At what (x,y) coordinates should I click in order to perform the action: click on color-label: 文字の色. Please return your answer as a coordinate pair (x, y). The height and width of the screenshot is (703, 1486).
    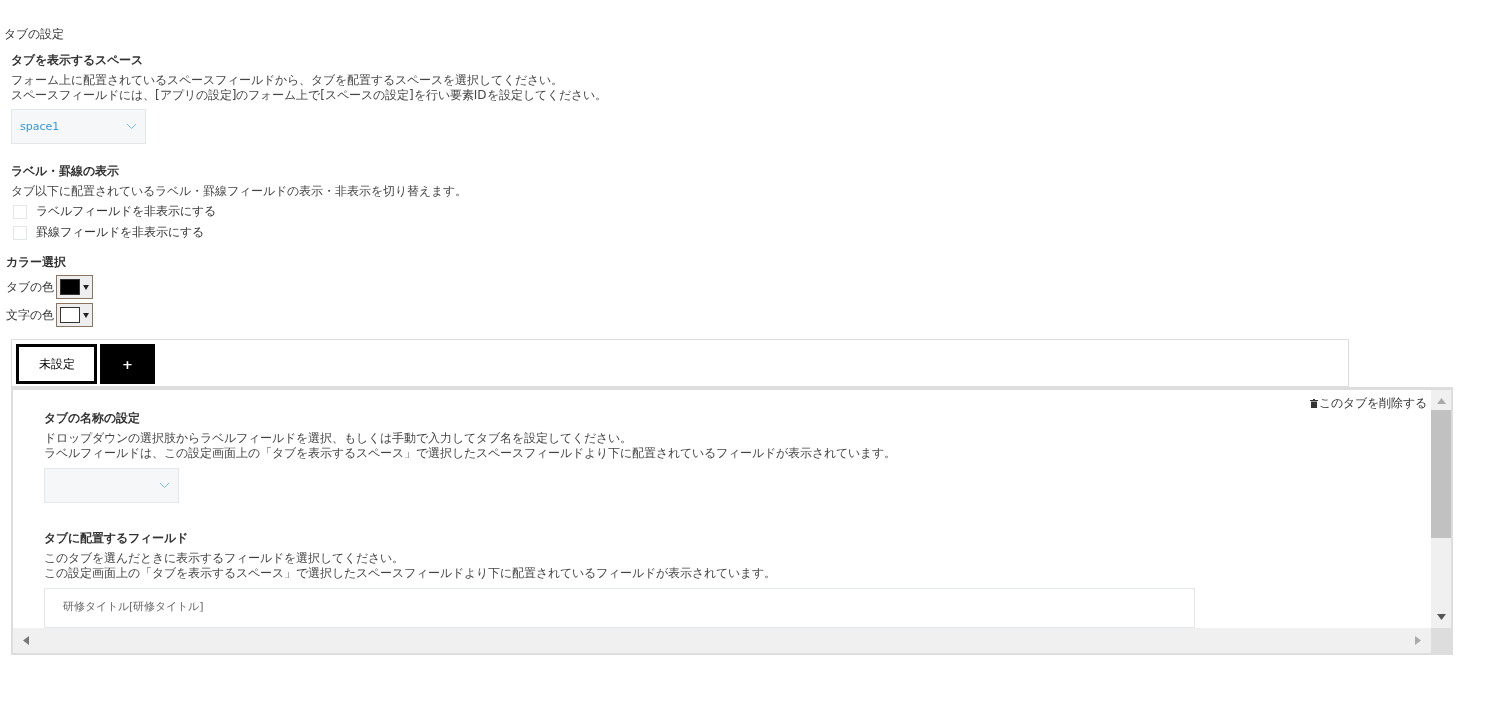
    Looking at the image, I should click on (30, 315).